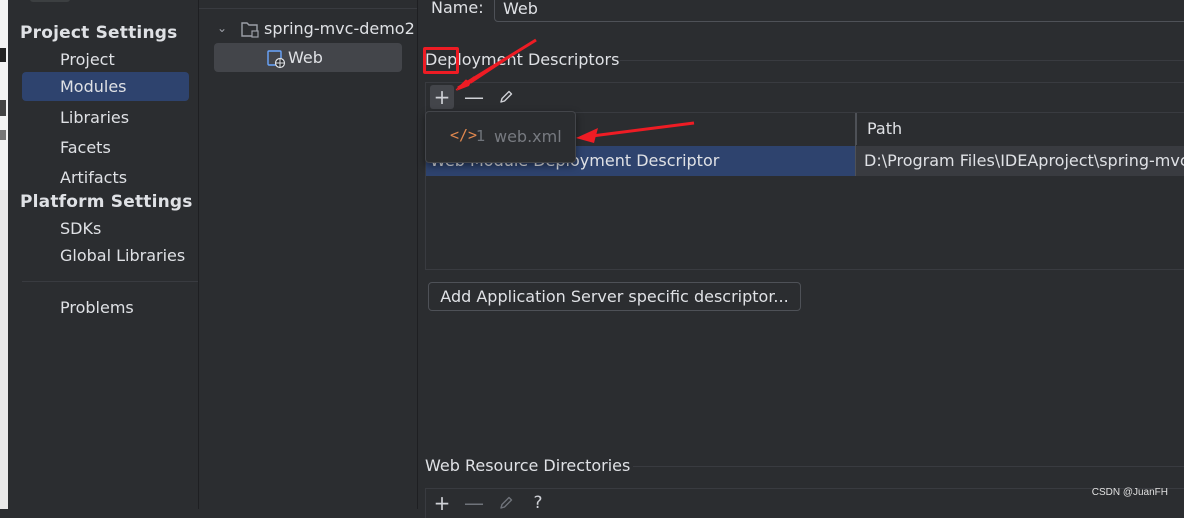  What do you see at coordinates (639, 130) in the screenshot?
I see `arrow-to-web-xml-shaft` at bounding box center [639, 130].